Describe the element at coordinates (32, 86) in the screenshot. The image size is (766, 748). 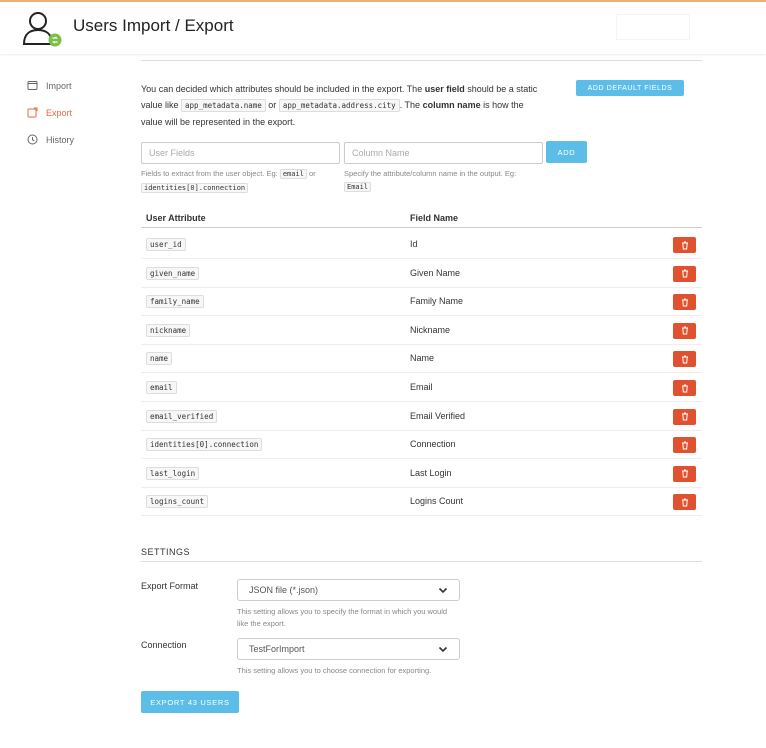
I see `import-icon` at that location.